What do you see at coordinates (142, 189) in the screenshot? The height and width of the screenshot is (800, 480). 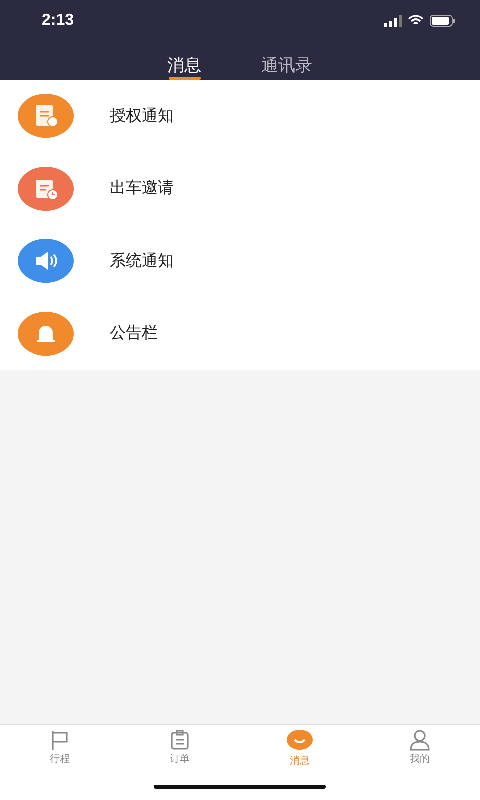 I see `category-title: 出车邀请` at bounding box center [142, 189].